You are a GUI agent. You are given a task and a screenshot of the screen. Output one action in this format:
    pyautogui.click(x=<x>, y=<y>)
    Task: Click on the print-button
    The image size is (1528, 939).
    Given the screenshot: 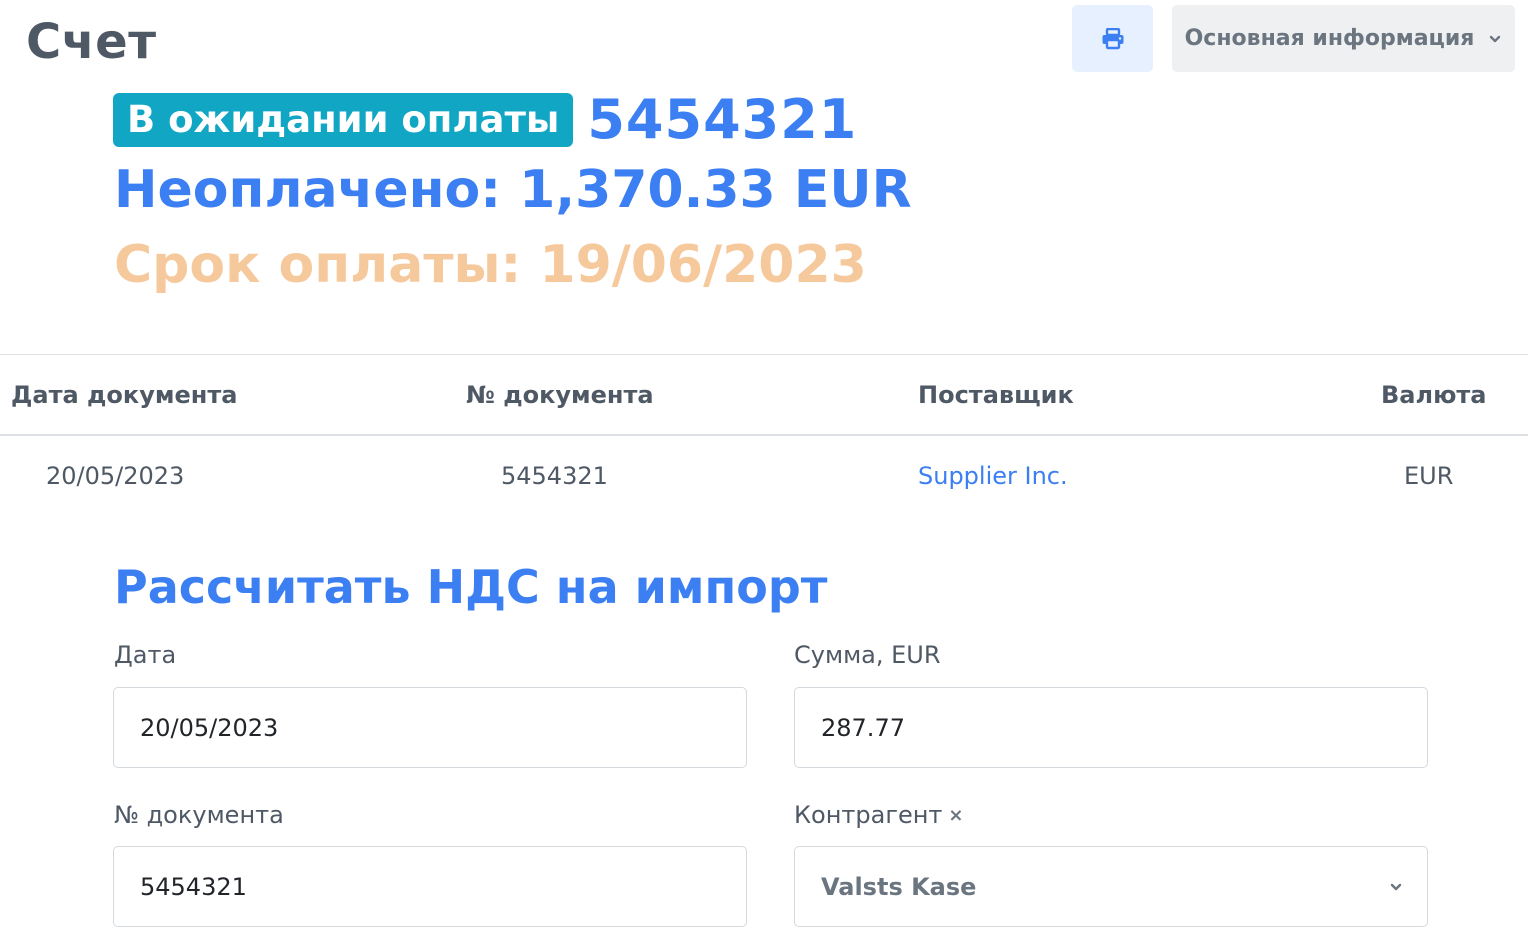 What is the action you would take?
    pyautogui.click(x=1112, y=38)
    